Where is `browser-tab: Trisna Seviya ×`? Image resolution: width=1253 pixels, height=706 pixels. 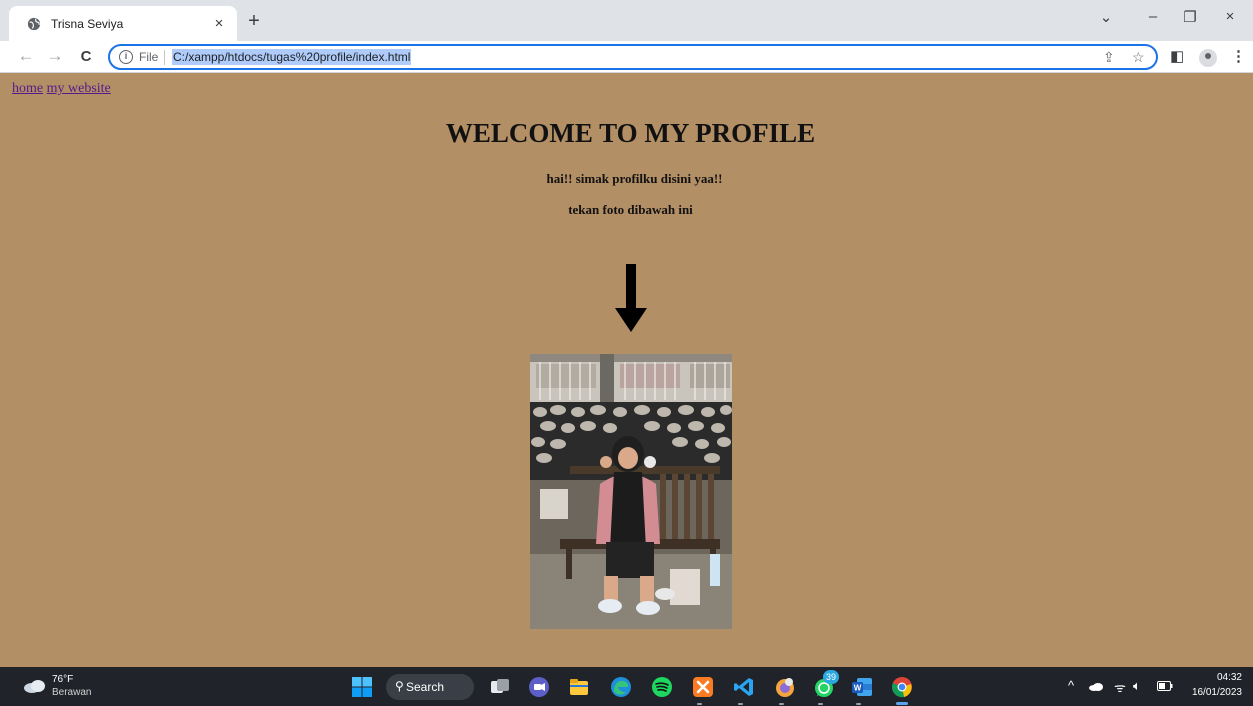 browser-tab: Trisna Seviya × is located at coordinates (123, 23).